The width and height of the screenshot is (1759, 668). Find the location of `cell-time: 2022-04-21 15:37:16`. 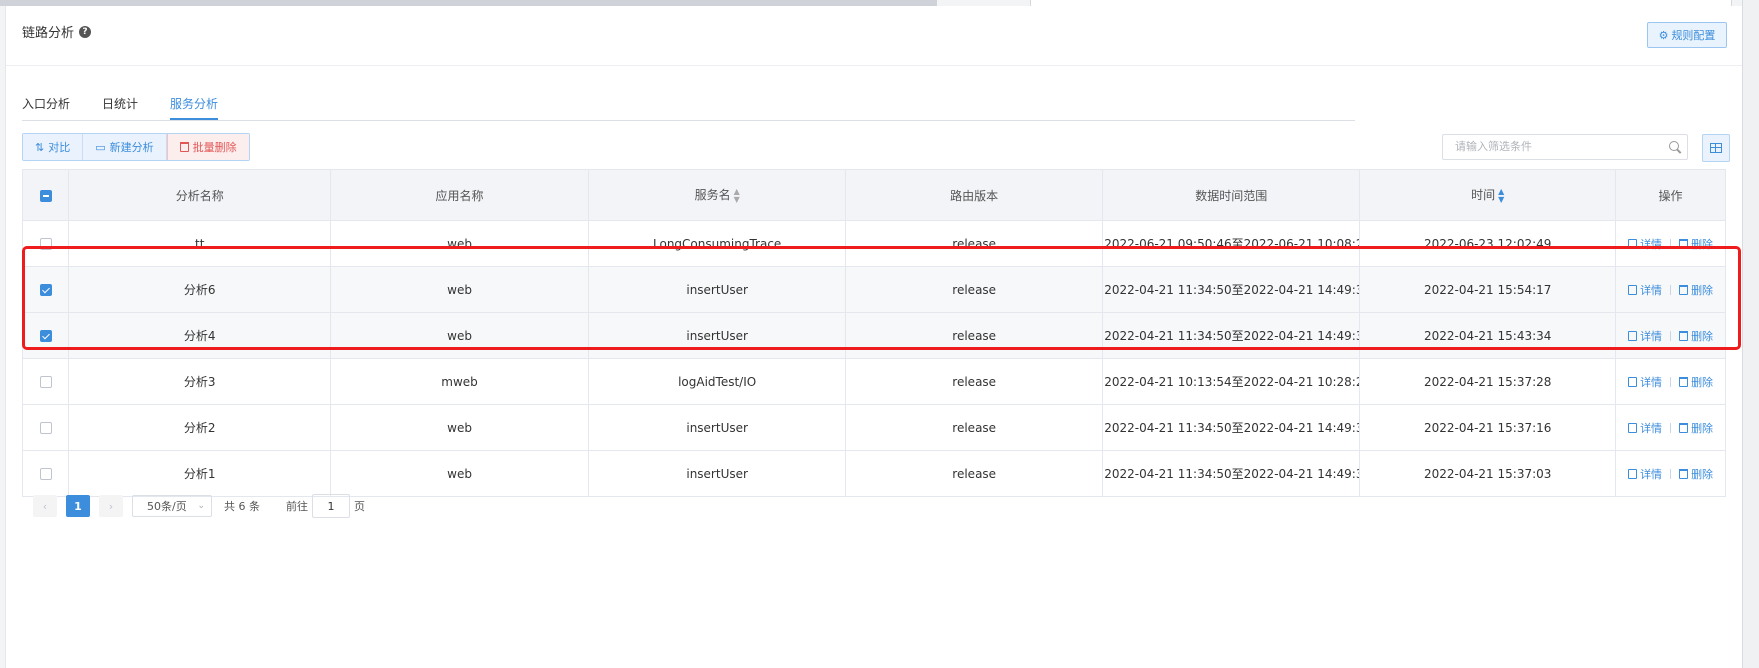

cell-time: 2022-04-21 15:37:16 is located at coordinates (1488, 427).